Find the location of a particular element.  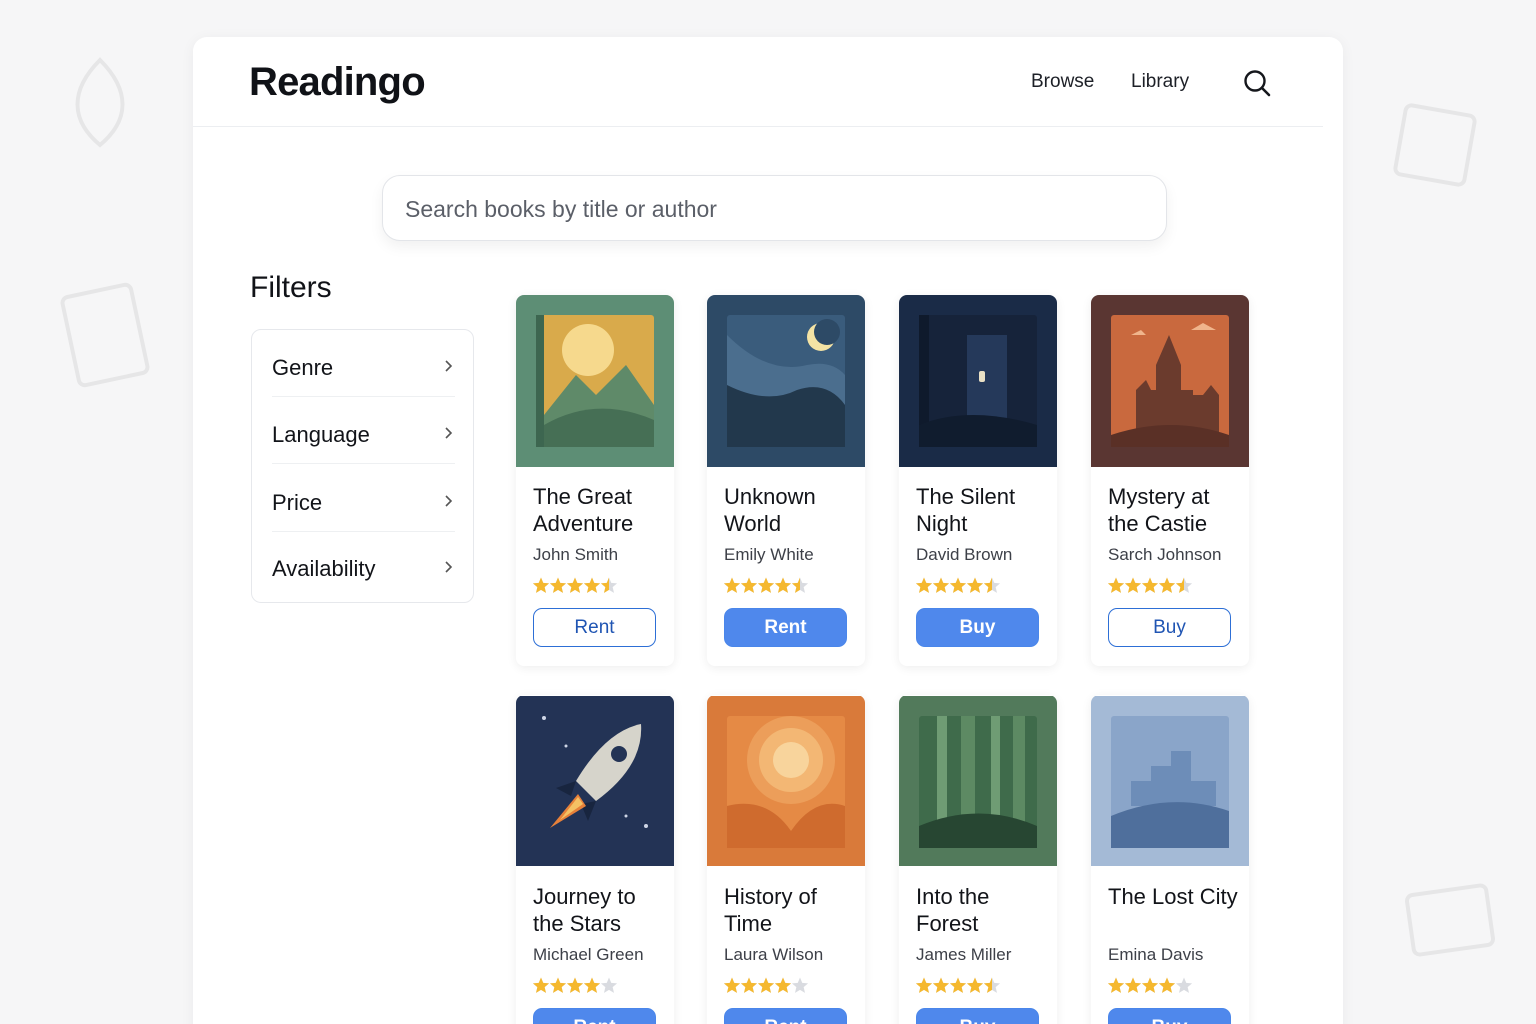

book-cover-night-hills-moon is located at coordinates (786, 381).